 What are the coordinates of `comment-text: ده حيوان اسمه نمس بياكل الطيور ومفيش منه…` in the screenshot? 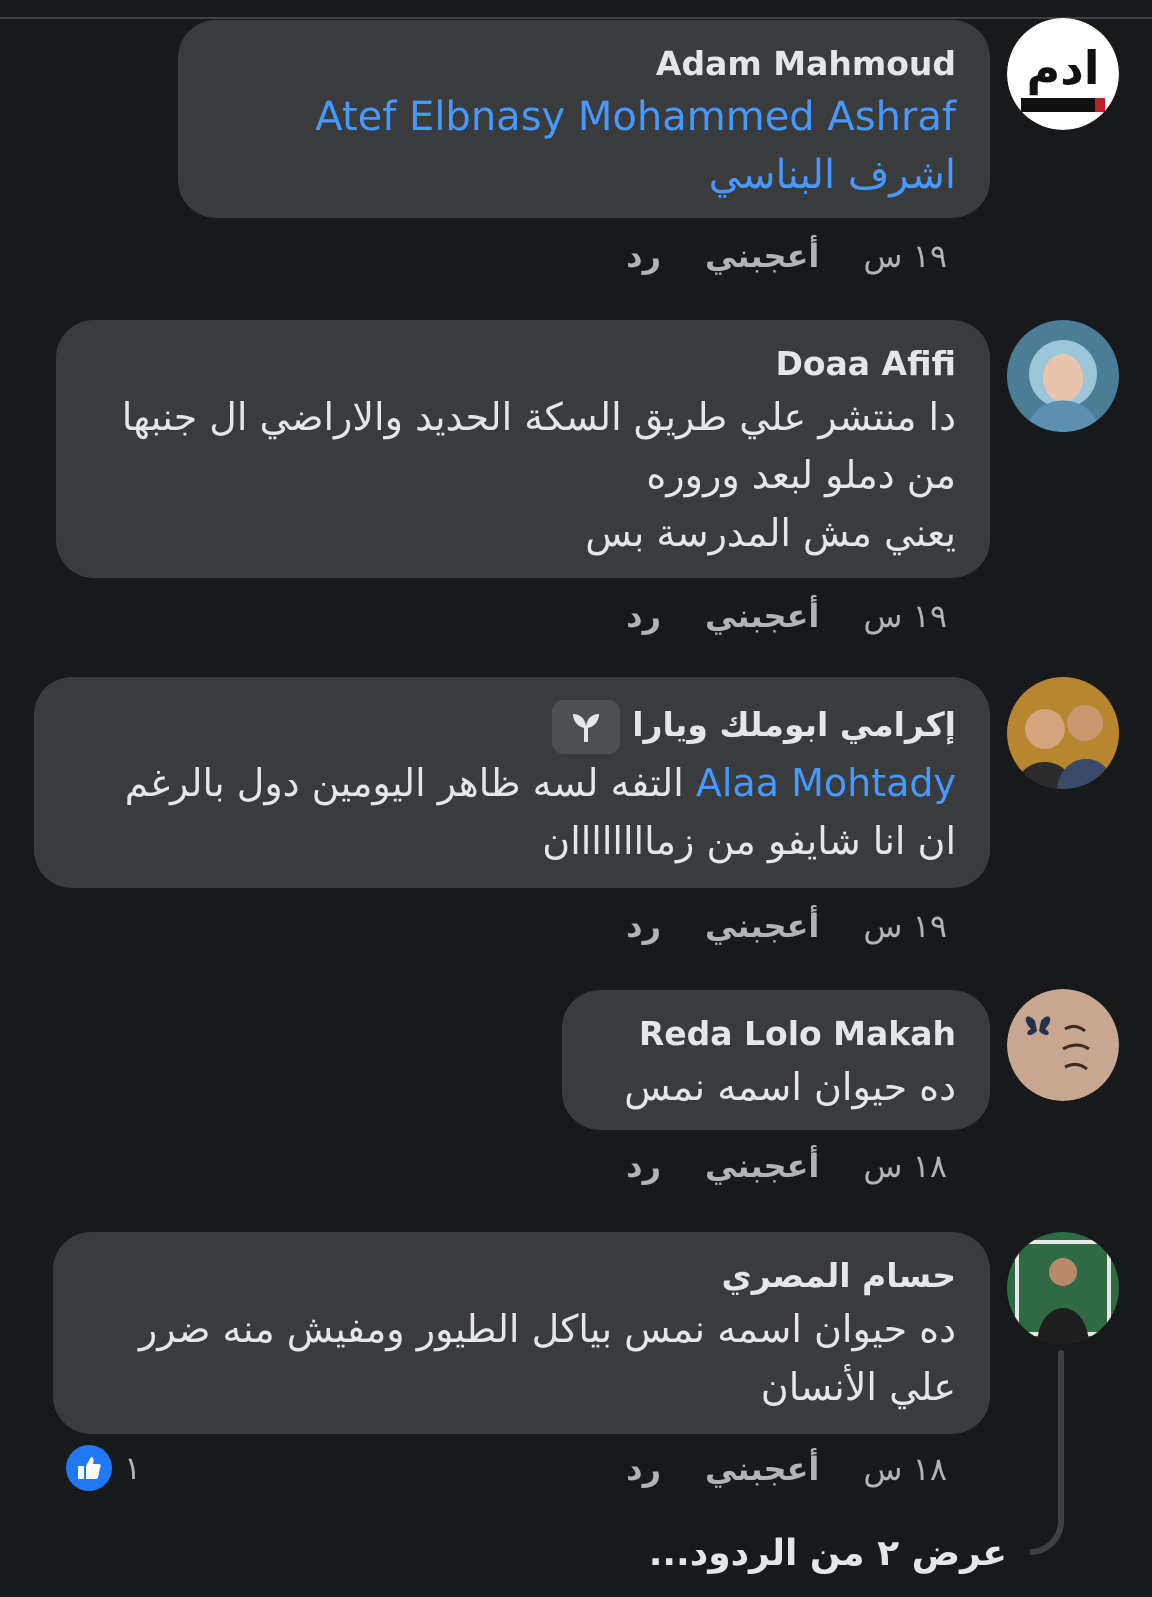 It's located at (547, 1358).